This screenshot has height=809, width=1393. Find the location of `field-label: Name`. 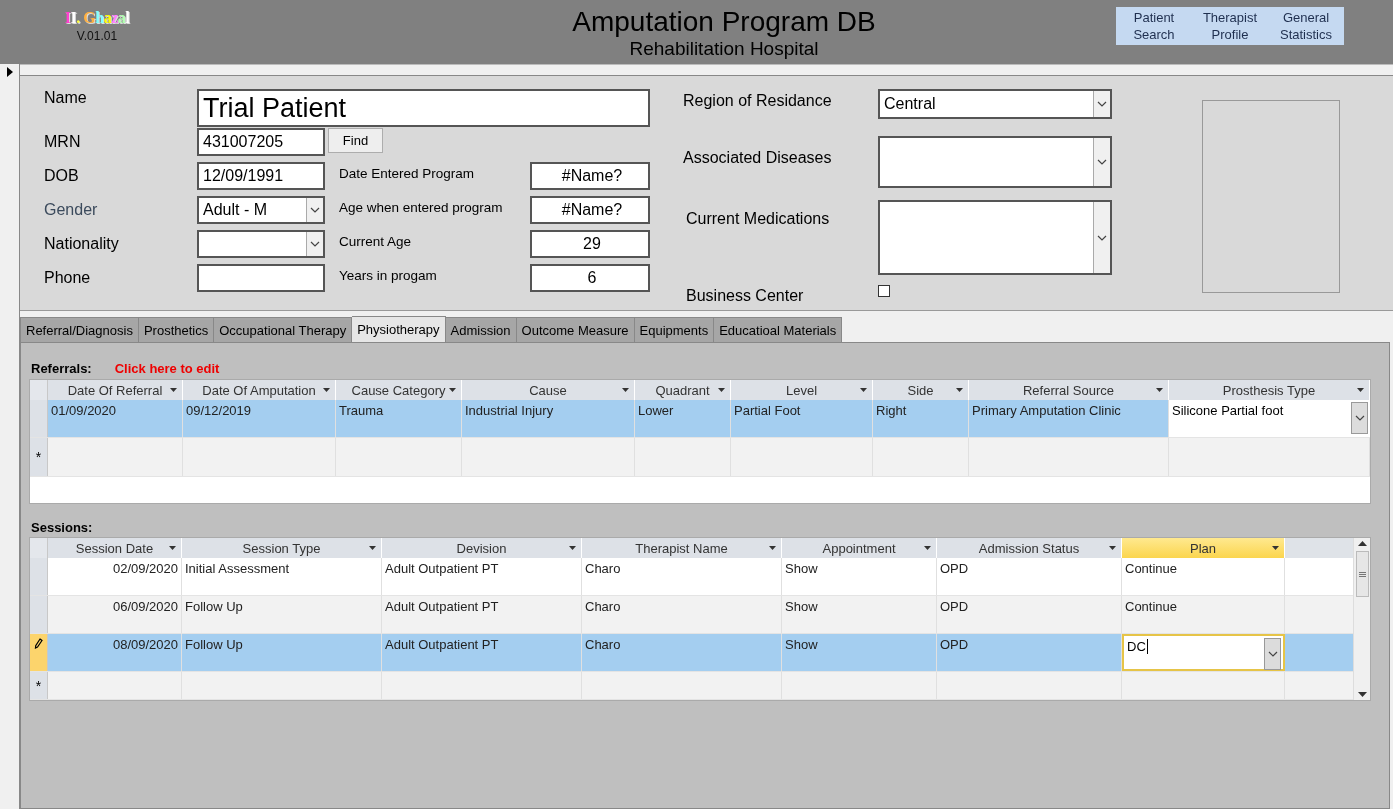

field-label: Name is located at coordinates (66, 98).